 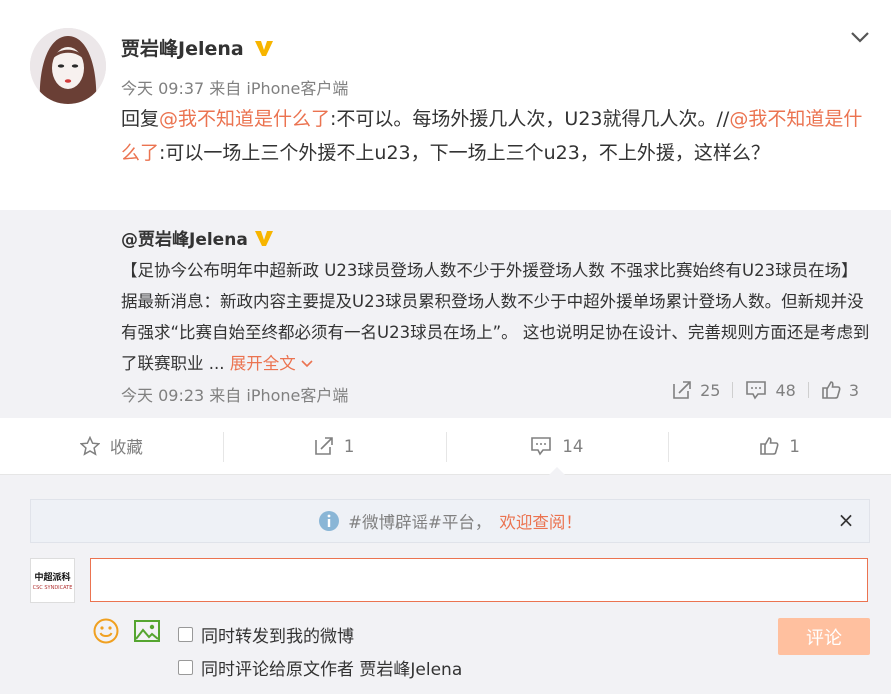 What do you see at coordinates (89, 446) in the screenshot?
I see `star-icon` at bounding box center [89, 446].